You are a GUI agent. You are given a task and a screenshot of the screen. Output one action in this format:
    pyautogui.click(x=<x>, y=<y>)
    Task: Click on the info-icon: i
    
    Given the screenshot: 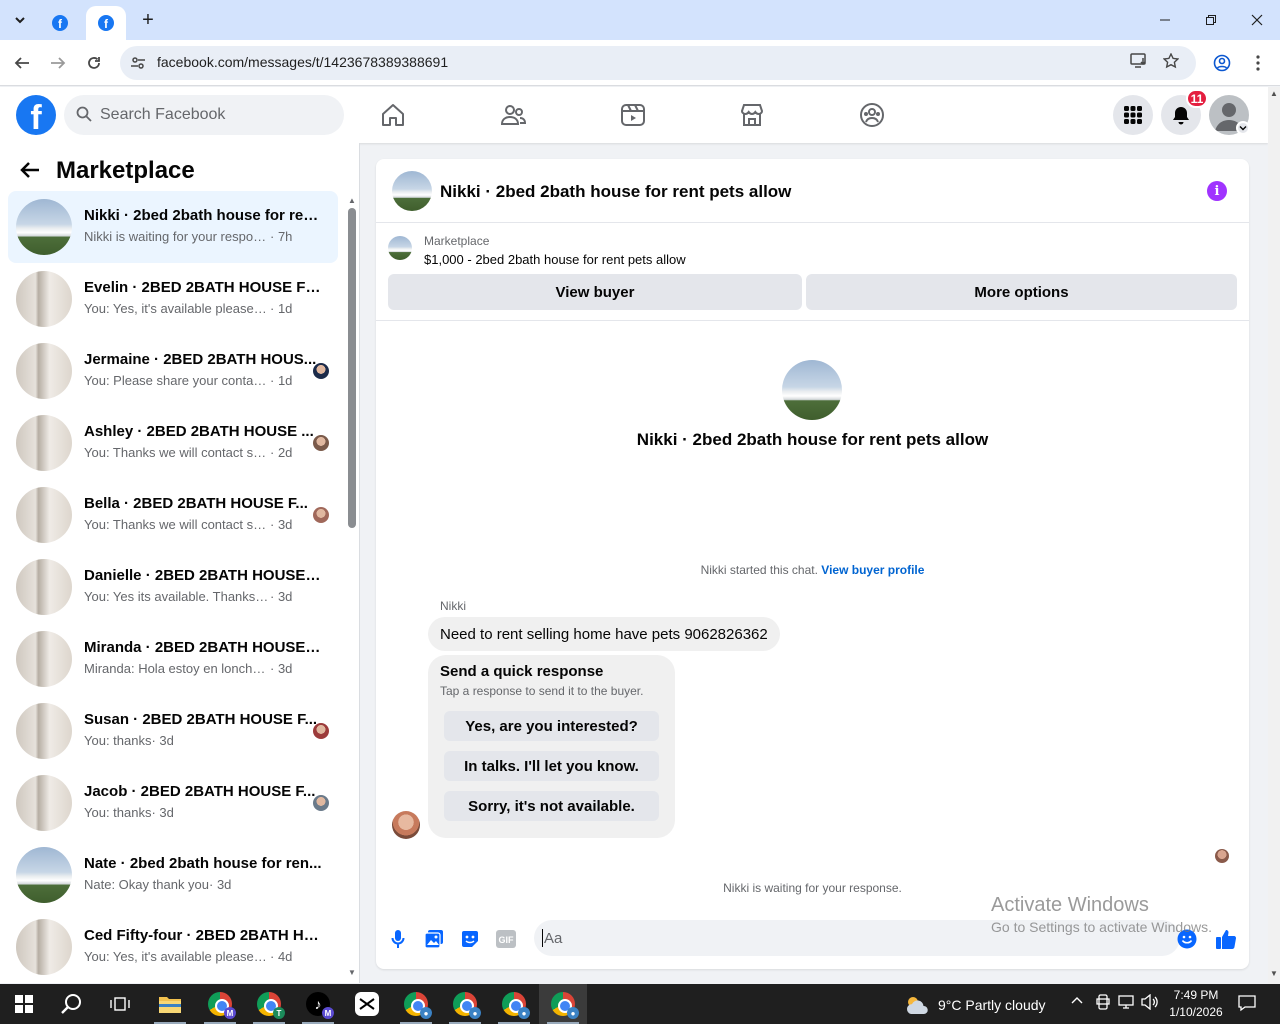 What is the action you would take?
    pyautogui.click(x=1217, y=191)
    